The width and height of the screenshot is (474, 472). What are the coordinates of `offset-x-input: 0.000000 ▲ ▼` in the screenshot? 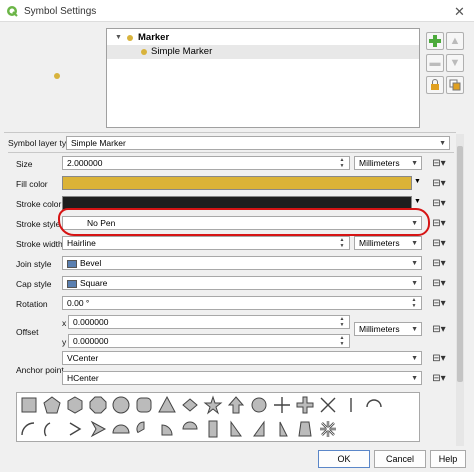 It's located at (209, 322).